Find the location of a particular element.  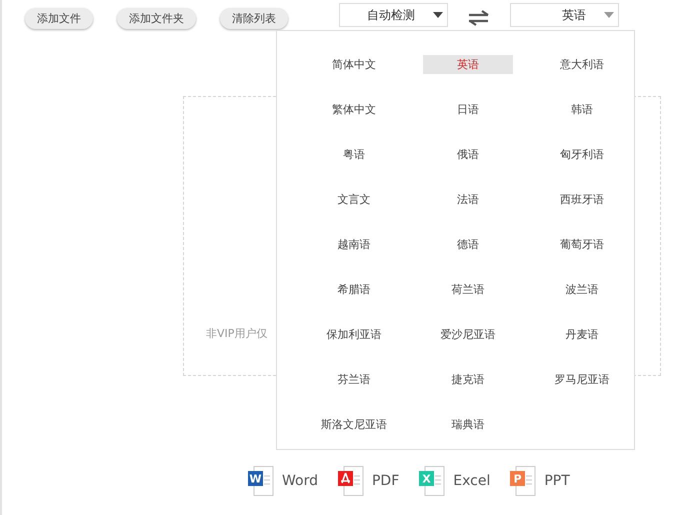

toolbar-button: 清除列表 is located at coordinates (254, 18).